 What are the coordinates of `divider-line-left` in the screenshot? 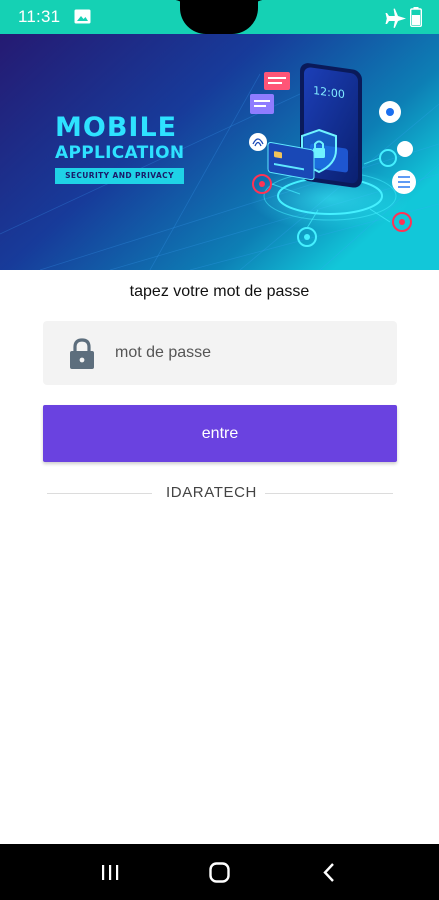 It's located at (99, 493).